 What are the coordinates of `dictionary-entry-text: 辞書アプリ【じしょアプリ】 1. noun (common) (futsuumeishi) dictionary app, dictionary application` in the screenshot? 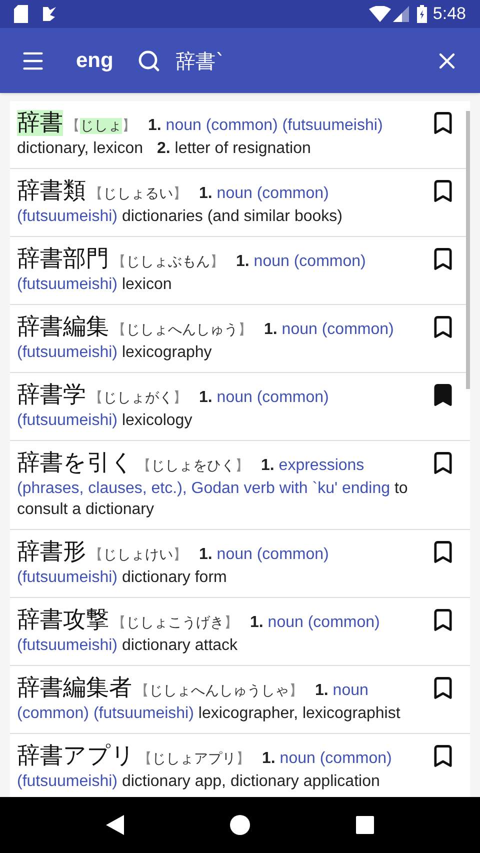 It's located at (219, 766).